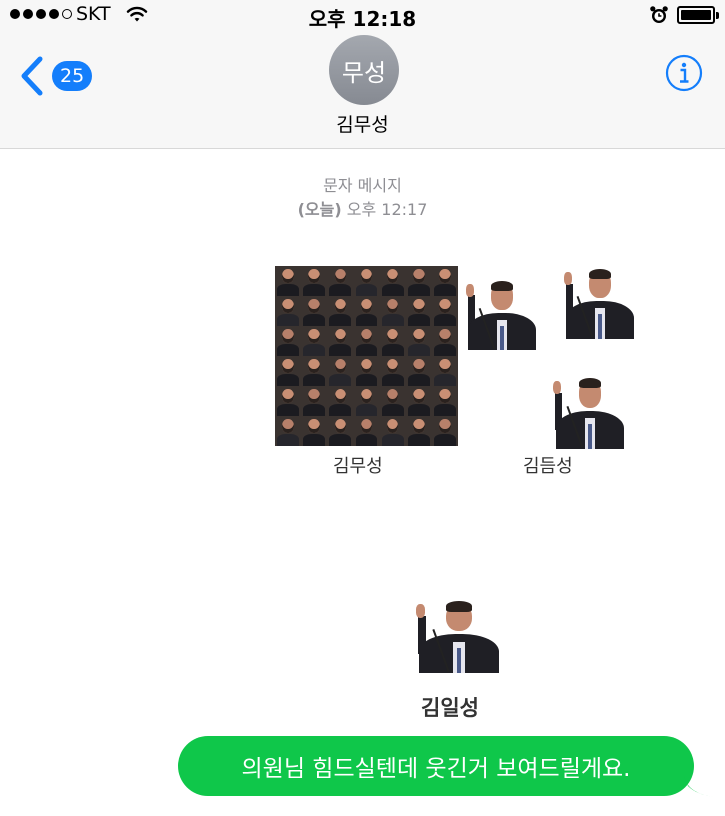 This screenshot has height=816, width=725. Describe the element at coordinates (450, 707) in the screenshot. I see `image-caption: 김일성` at that location.